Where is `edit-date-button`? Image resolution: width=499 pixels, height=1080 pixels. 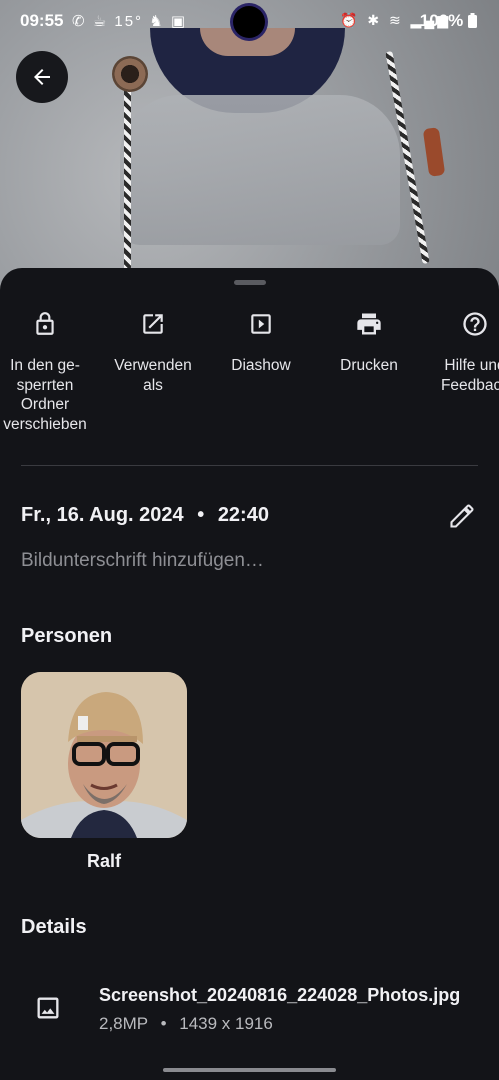 edit-date-button is located at coordinates (462, 518).